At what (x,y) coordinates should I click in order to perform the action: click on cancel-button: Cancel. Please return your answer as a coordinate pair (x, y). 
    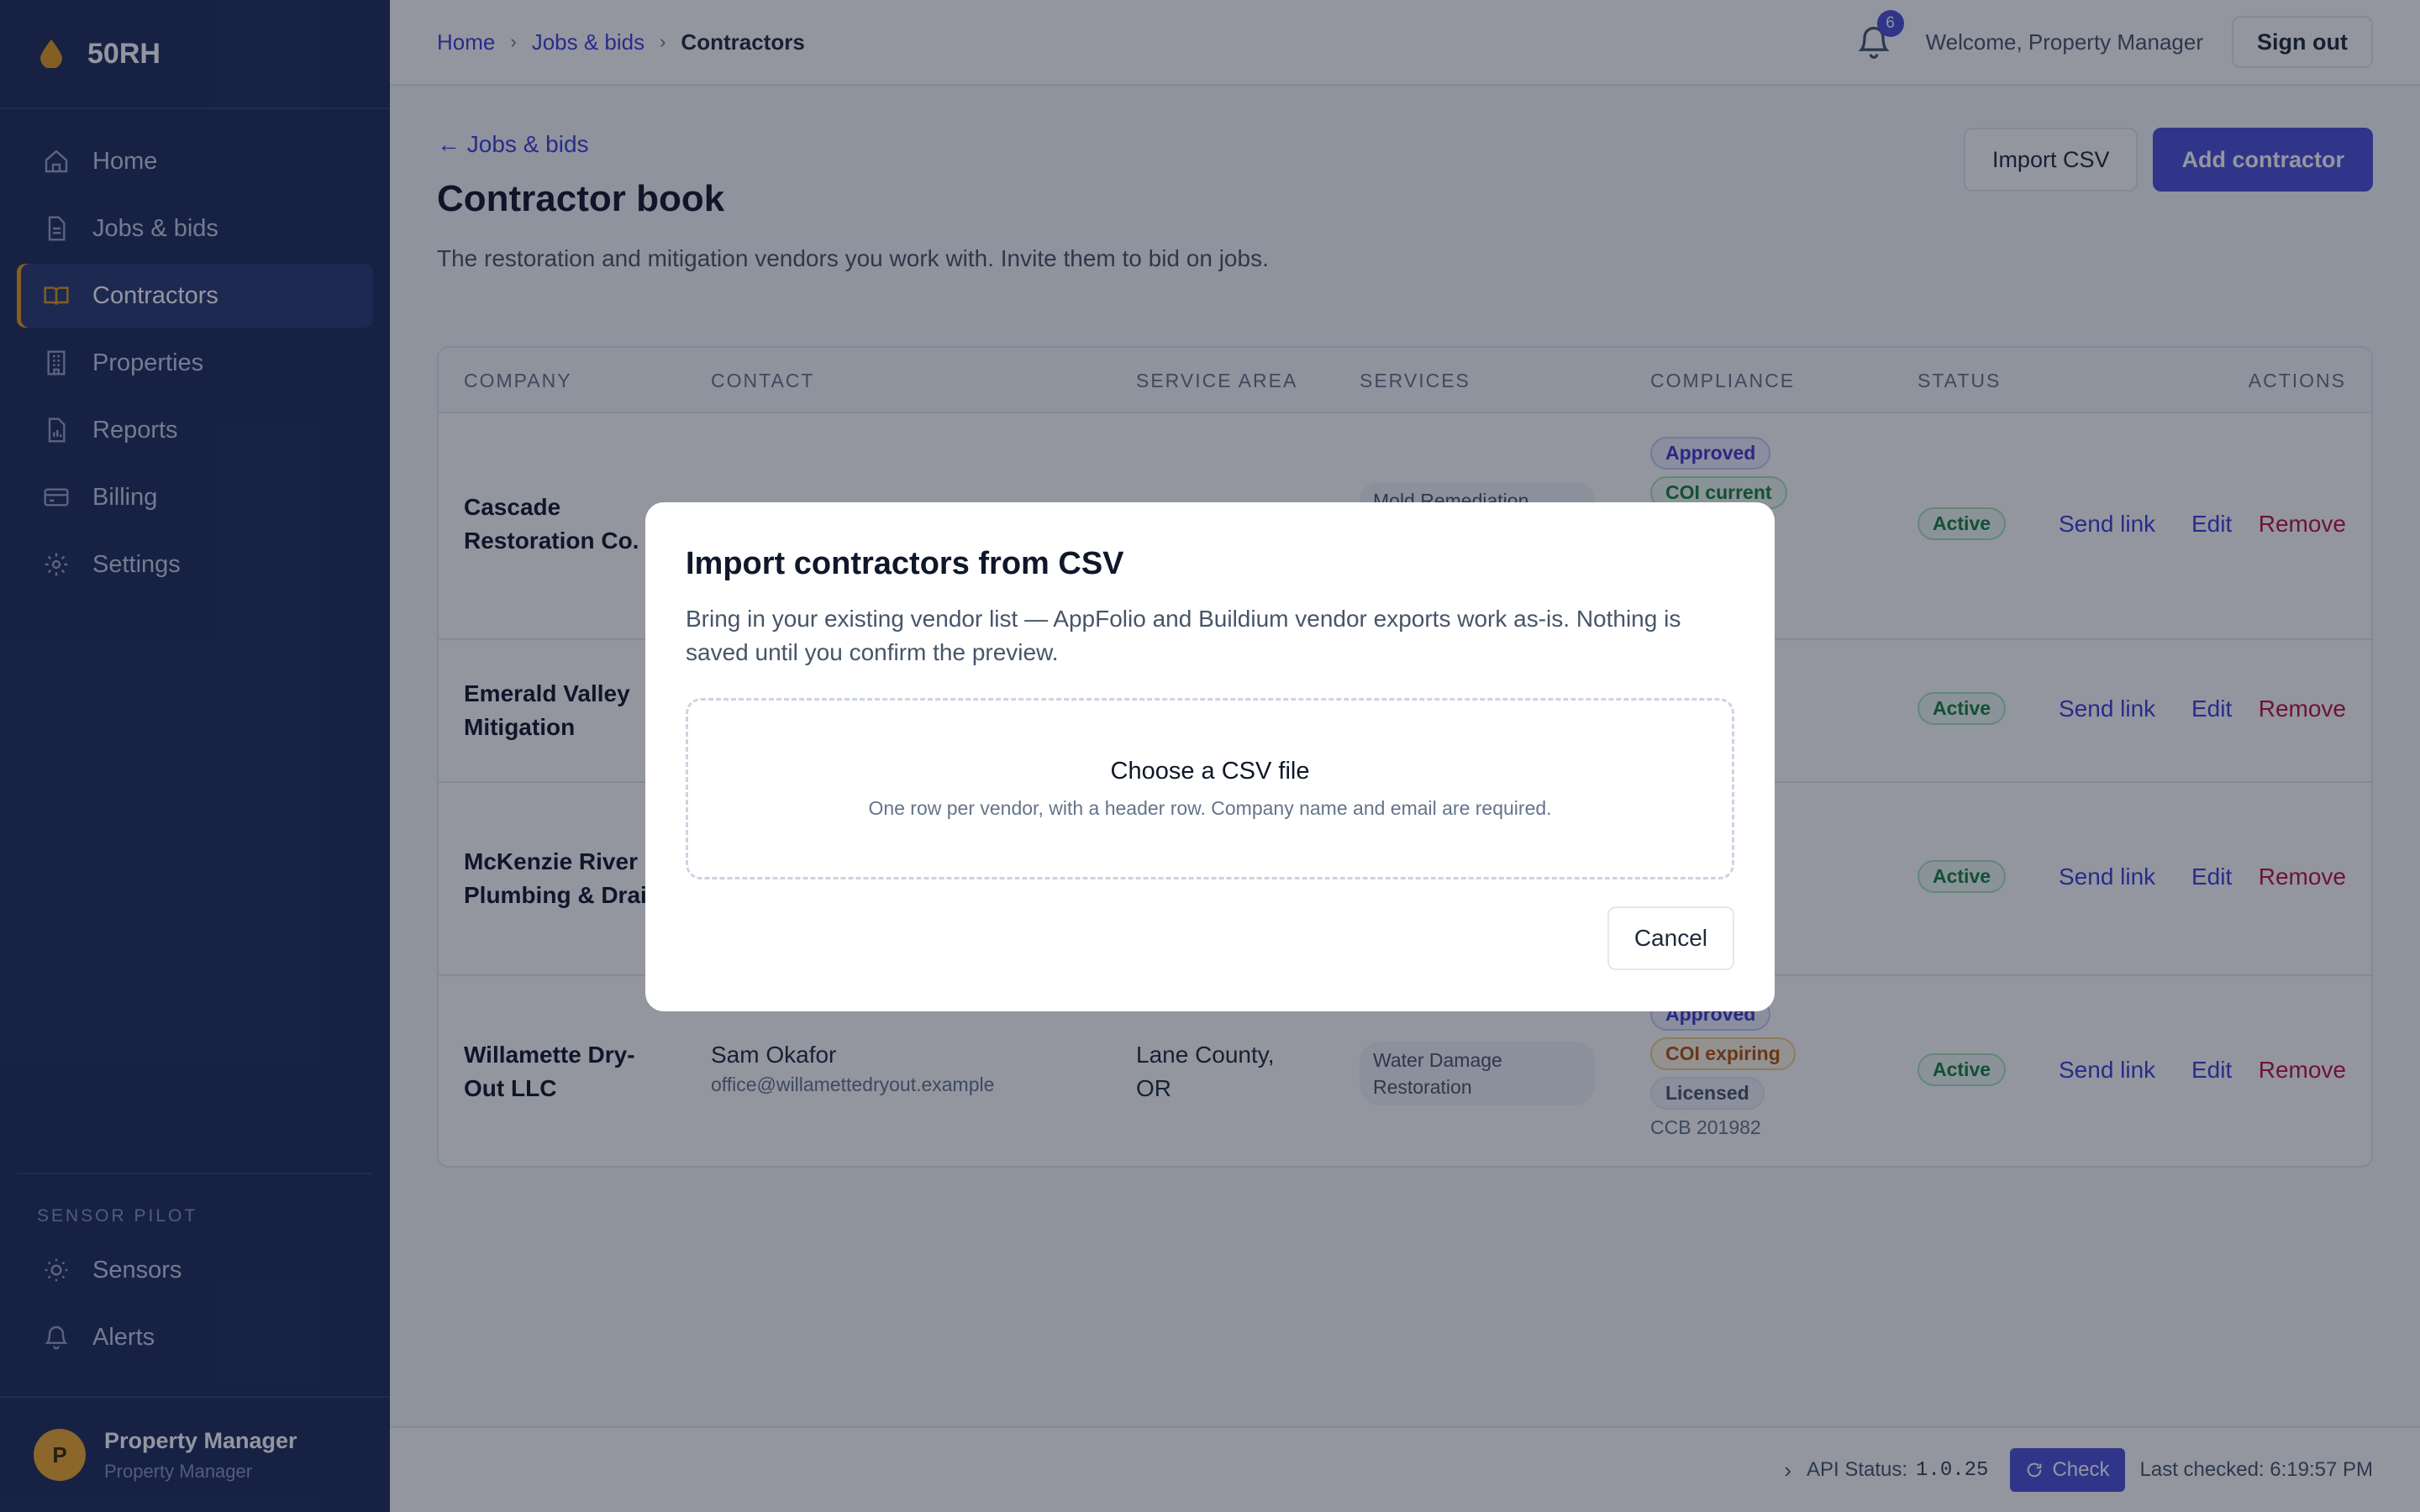
    Looking at the image, I should click on (1670, 938).